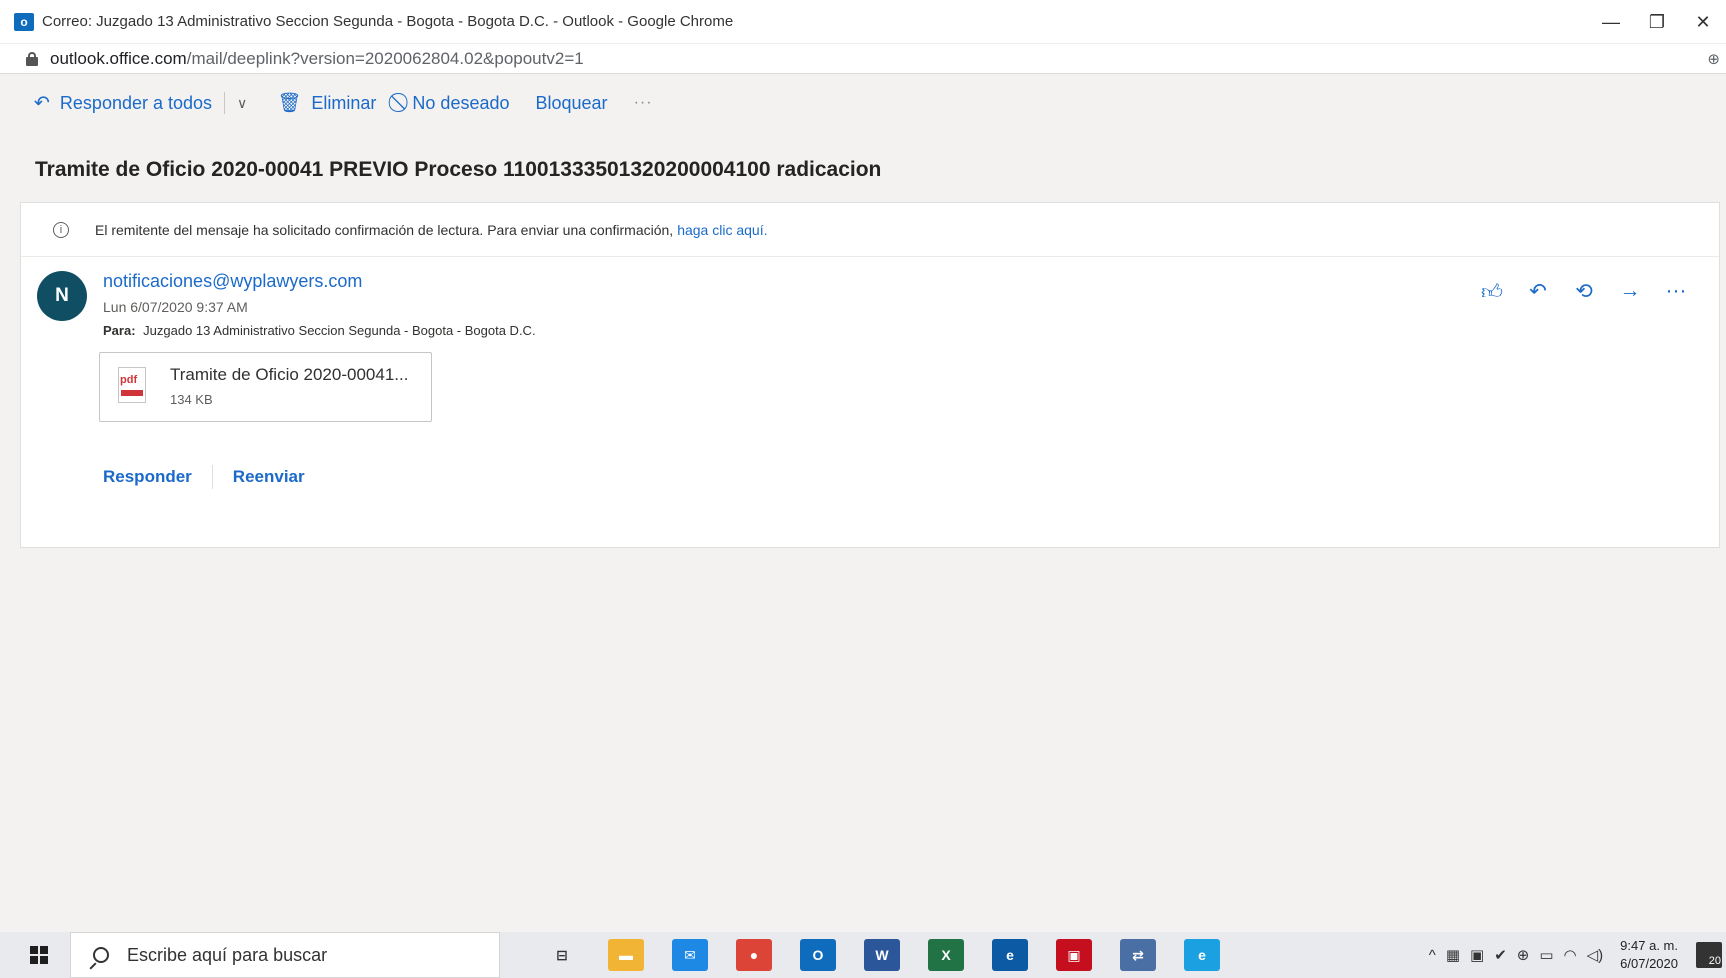 The image size is (1726, 978). I want to click on reply-all-button: ↶ Responder a todos, so click(123, 103).